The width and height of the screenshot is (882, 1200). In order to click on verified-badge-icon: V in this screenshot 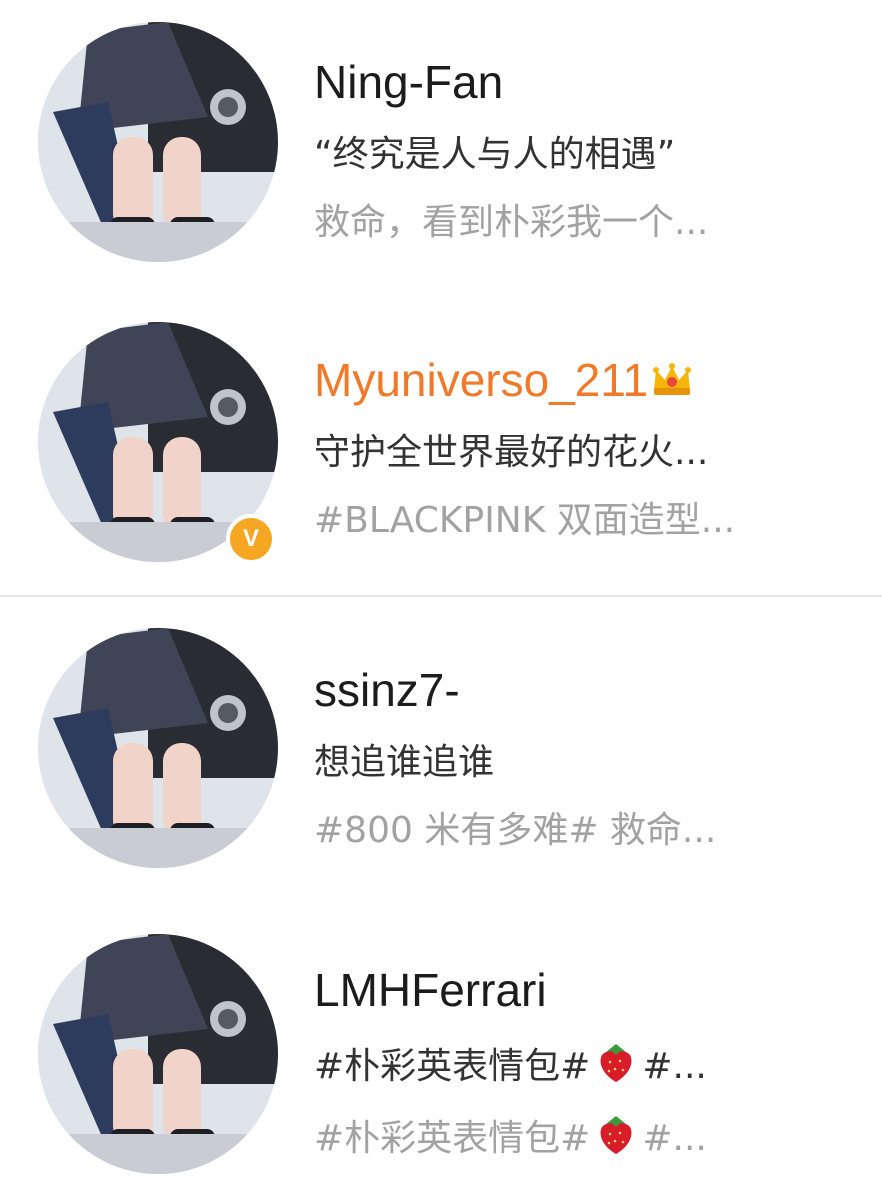, I will do `click(251, 539)`.